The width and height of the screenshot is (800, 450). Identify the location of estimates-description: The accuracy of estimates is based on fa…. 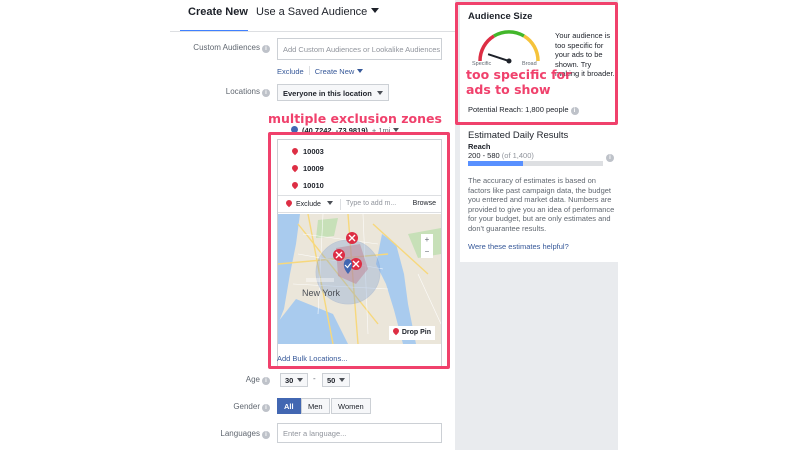
(541, 204).